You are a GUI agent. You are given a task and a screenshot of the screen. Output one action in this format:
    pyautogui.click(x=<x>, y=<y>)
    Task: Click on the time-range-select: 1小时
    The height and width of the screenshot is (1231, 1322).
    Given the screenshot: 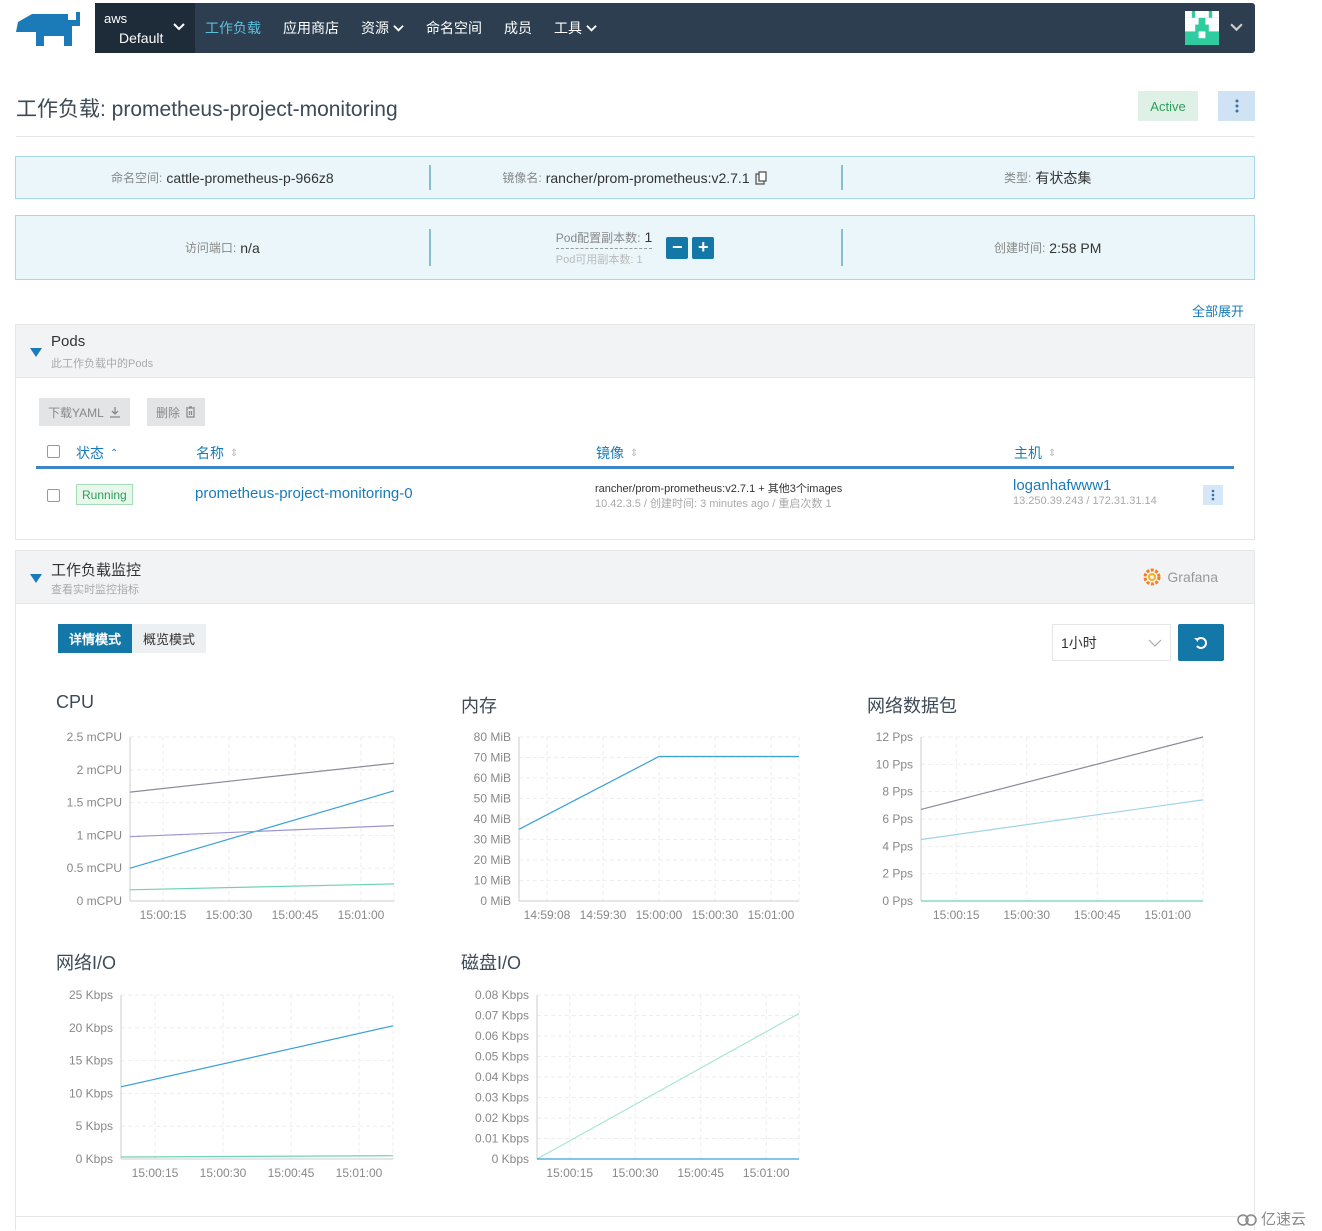 What is the action you would take?
    pyautogui.click(x=1111, y=642)
    